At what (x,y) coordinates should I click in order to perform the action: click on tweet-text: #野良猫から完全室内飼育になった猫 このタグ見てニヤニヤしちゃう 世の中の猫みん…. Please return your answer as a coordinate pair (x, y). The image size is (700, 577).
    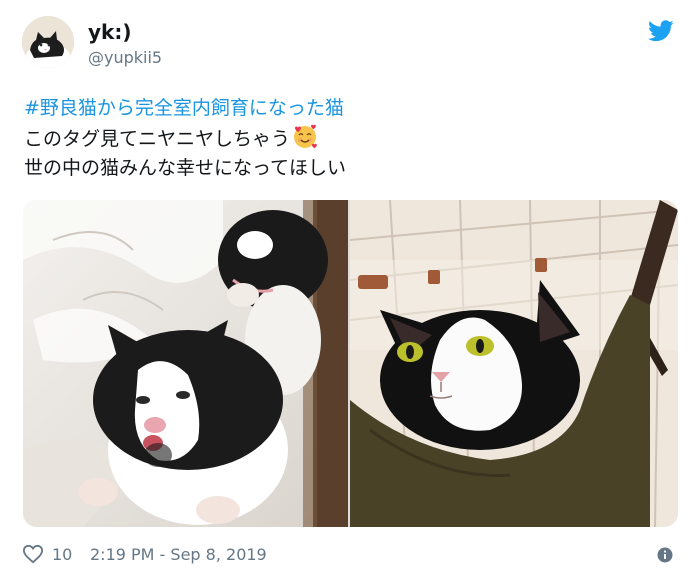
    Looking at the image, I should click on (344, 138).